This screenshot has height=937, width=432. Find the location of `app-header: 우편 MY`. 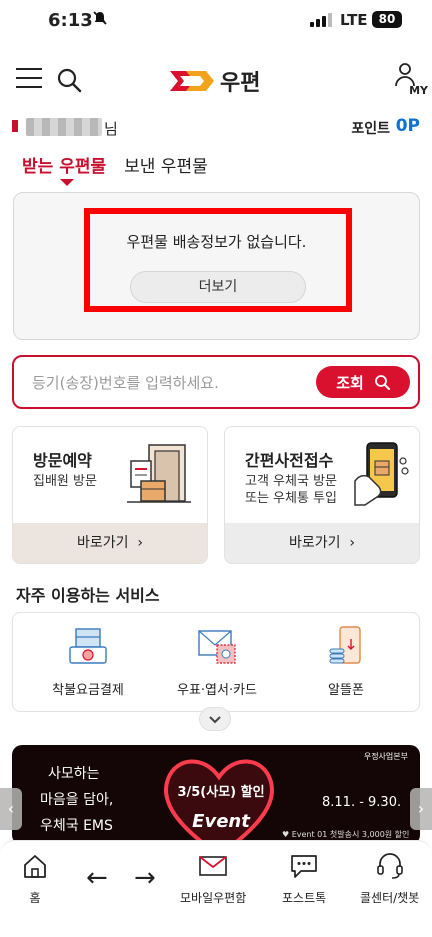

app-header: 우편 MY is located at coordinates (216, 81).